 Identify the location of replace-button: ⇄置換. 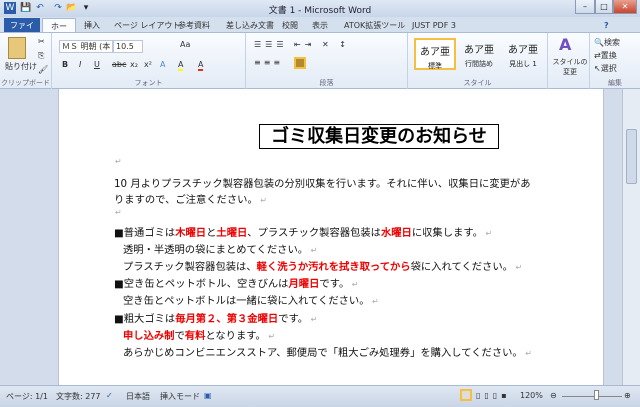
(605, 55).